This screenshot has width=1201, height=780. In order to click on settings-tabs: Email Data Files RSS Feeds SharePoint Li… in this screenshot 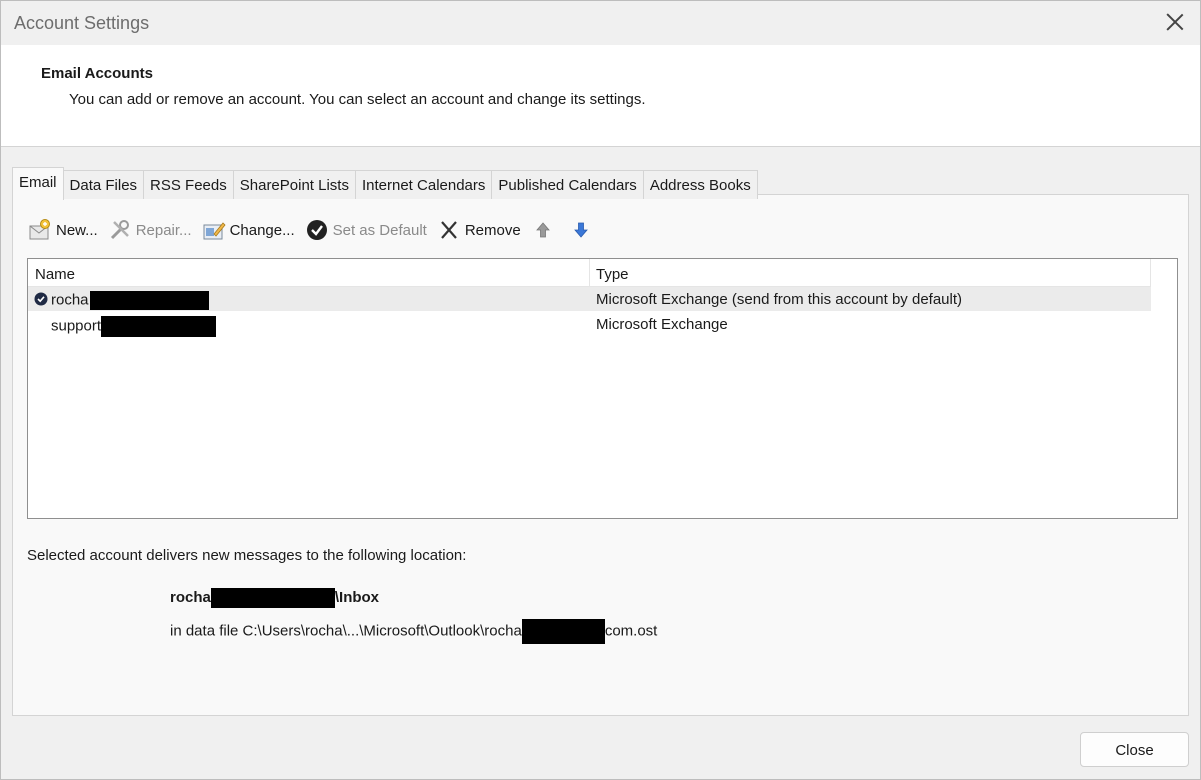, I will do `click(385, 183)`.